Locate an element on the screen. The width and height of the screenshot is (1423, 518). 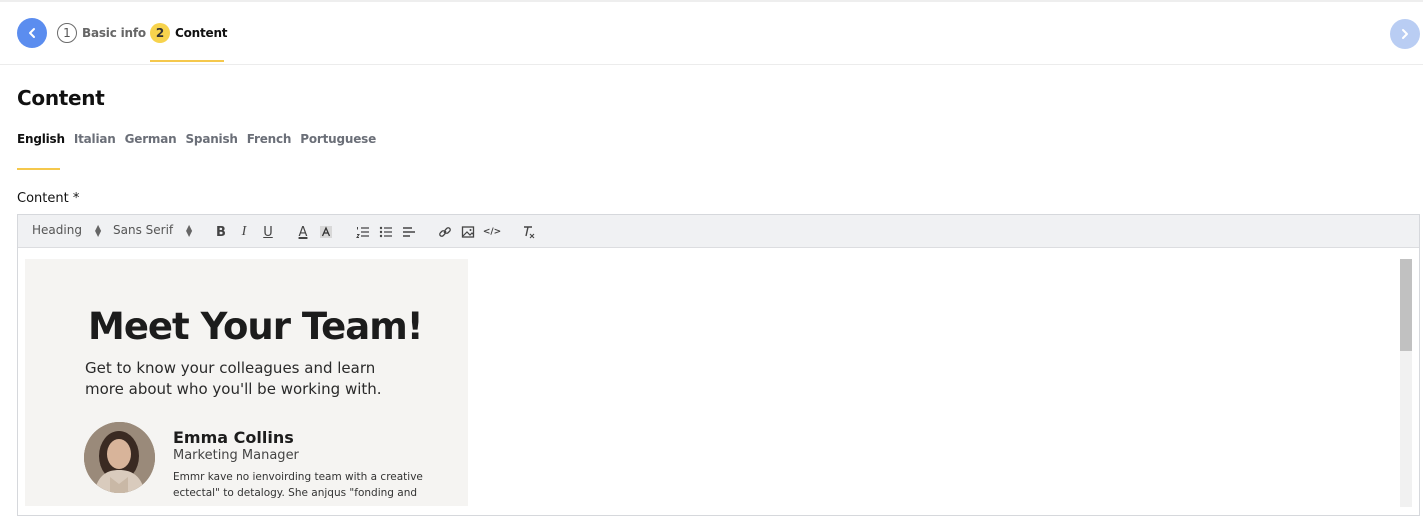
step-label: Basic info is located at coordinates (114, 33).